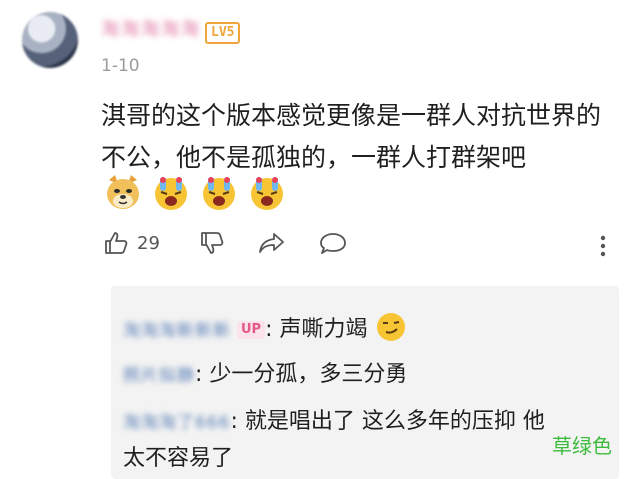 This screenshot has width=640, height=479. I want to click on doge-emoji, so click(123, 192).